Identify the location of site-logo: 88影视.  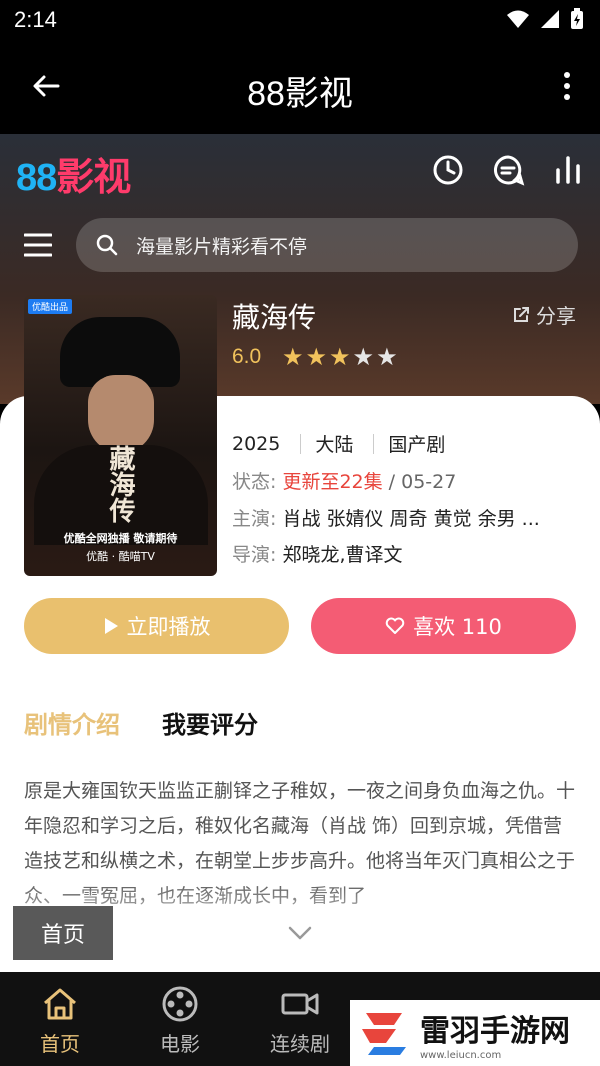
(73, 173).